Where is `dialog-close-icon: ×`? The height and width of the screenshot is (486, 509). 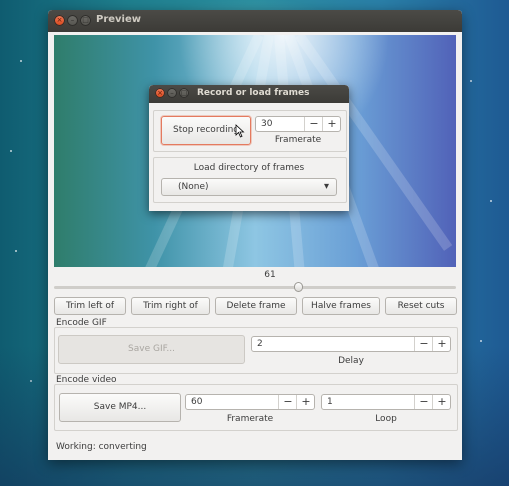
dialog-close-icon: × is located at coordinates (160, 93).